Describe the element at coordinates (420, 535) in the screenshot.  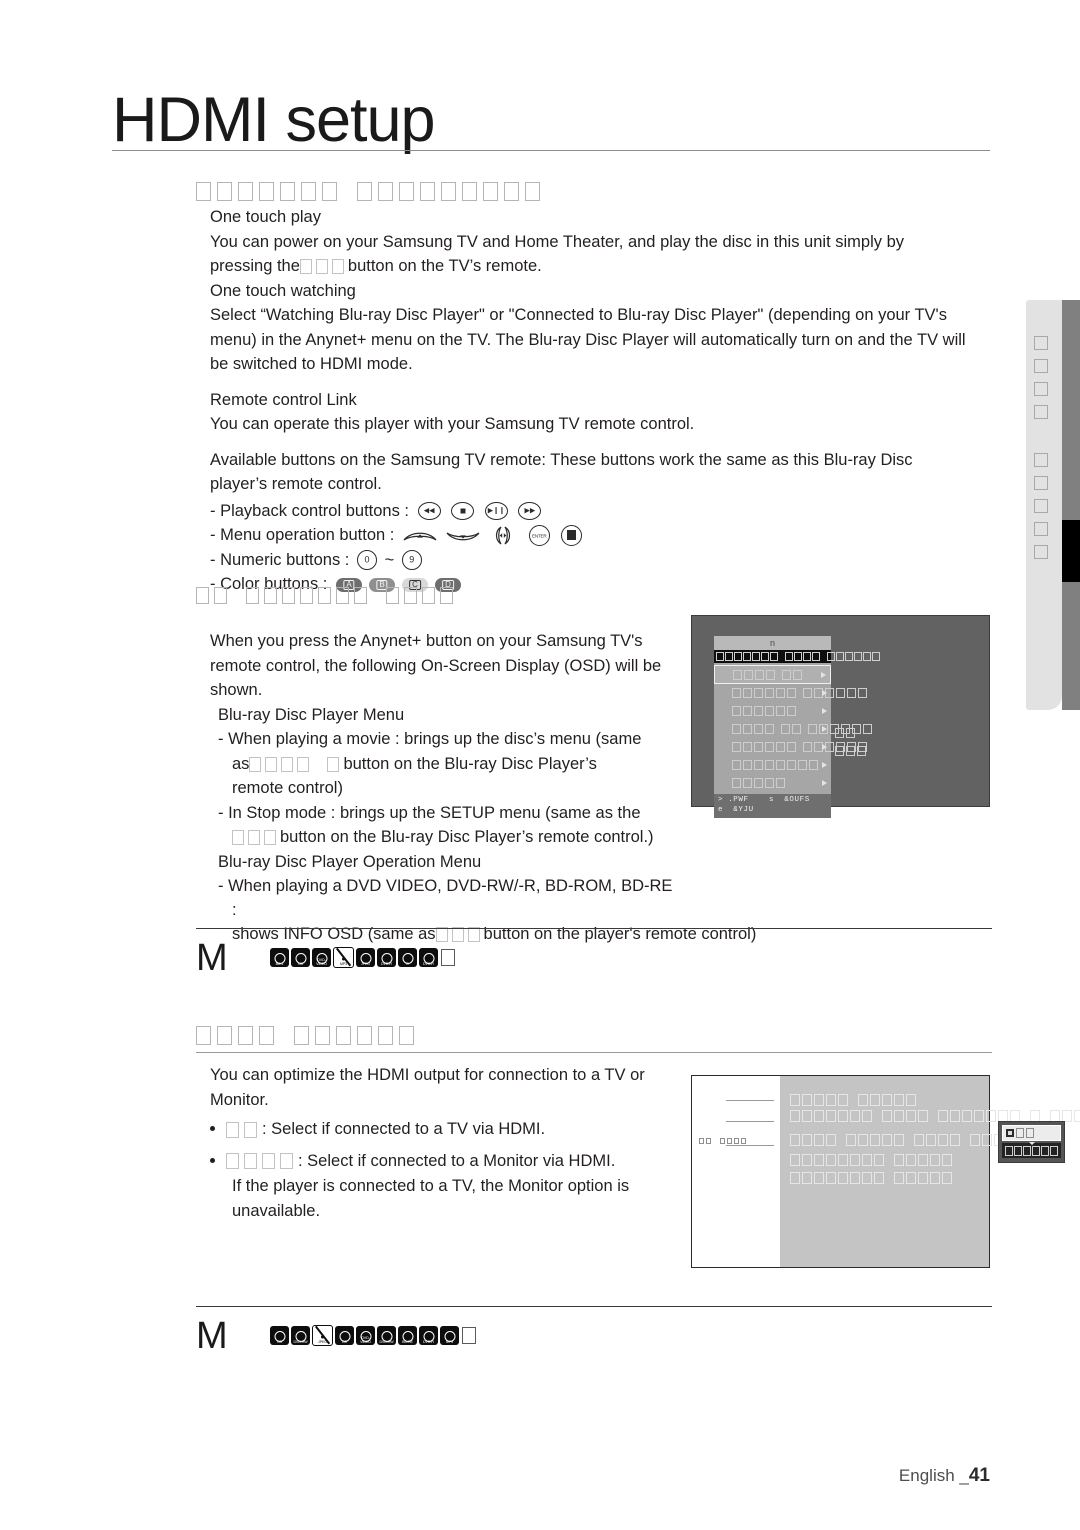
I see `arrow-up-icon` at that location.